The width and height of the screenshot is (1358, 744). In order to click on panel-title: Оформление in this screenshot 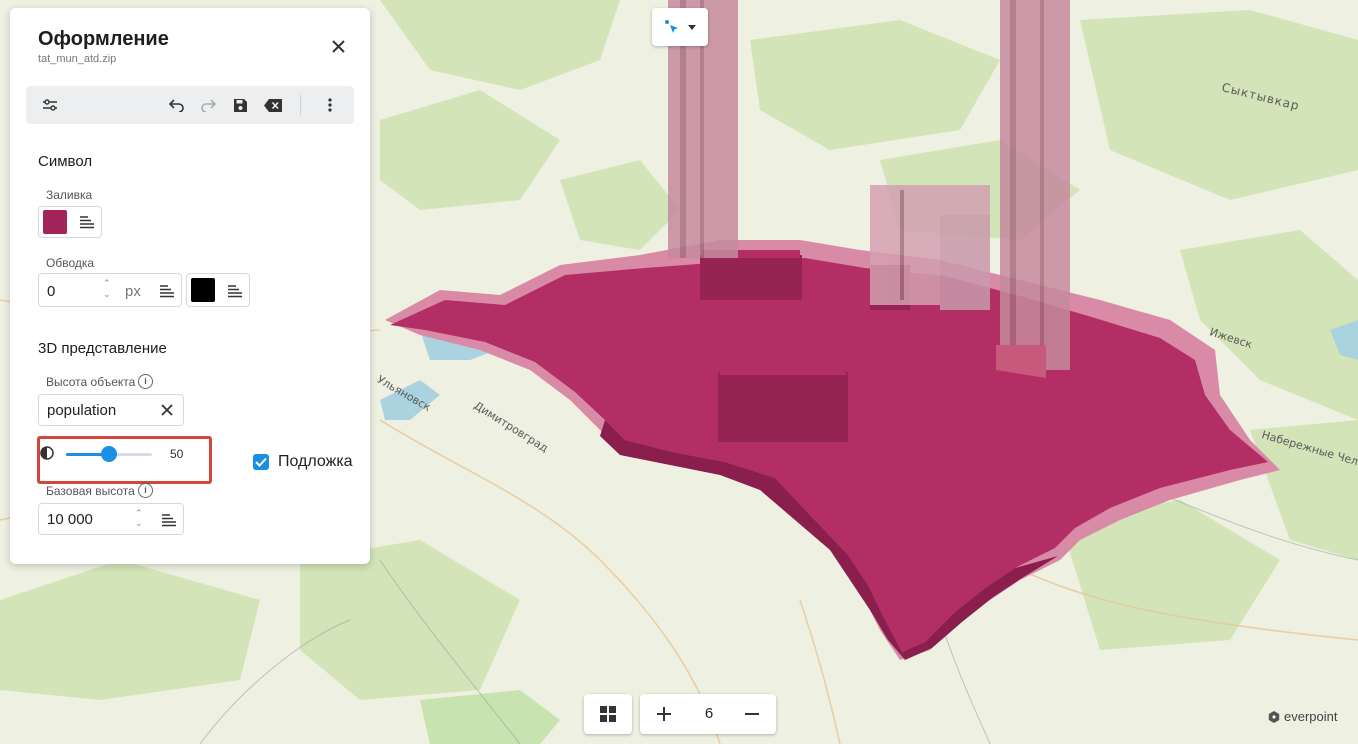, I will do `click(103, 39)`.